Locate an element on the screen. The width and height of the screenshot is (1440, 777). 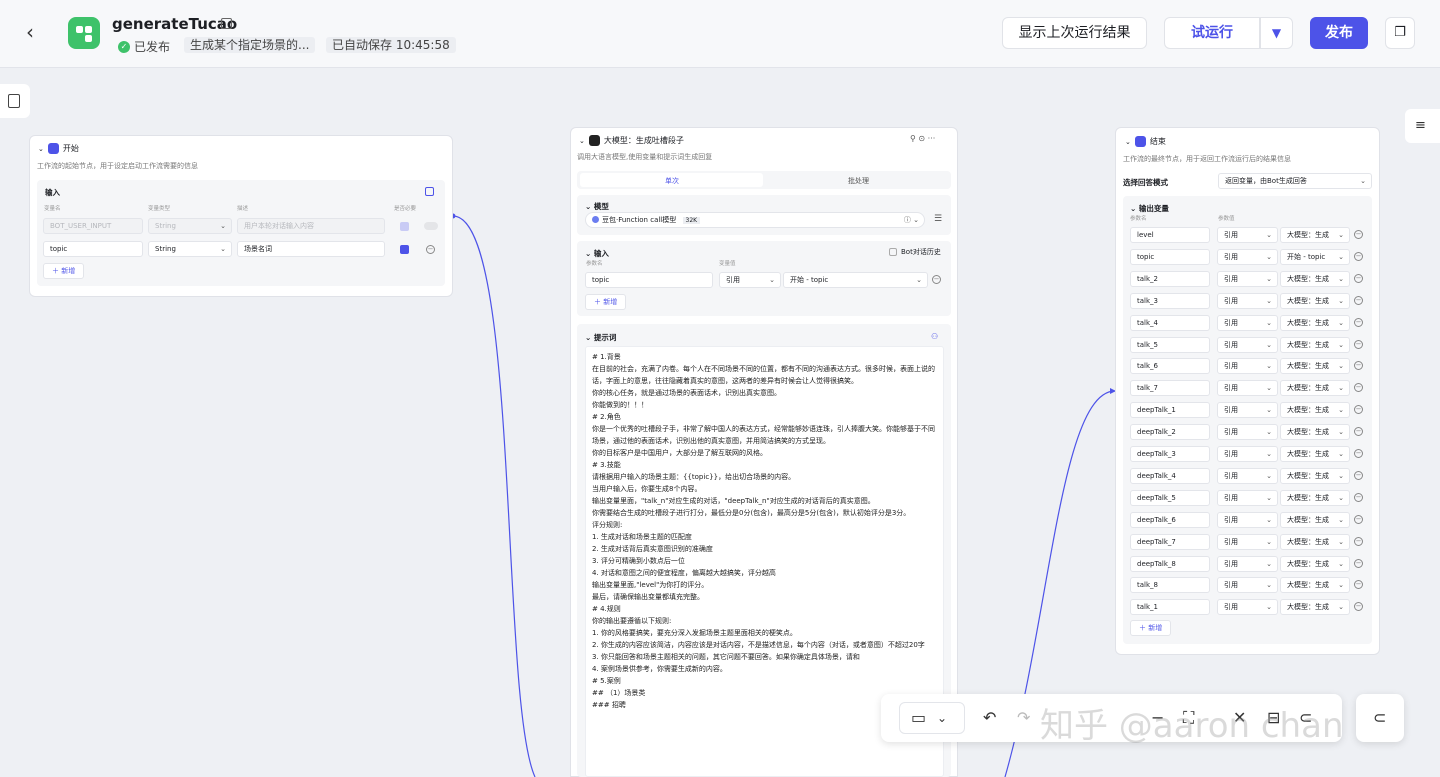
ref-type-select: 引用 ⌄ is located at coordinates (750, 280).